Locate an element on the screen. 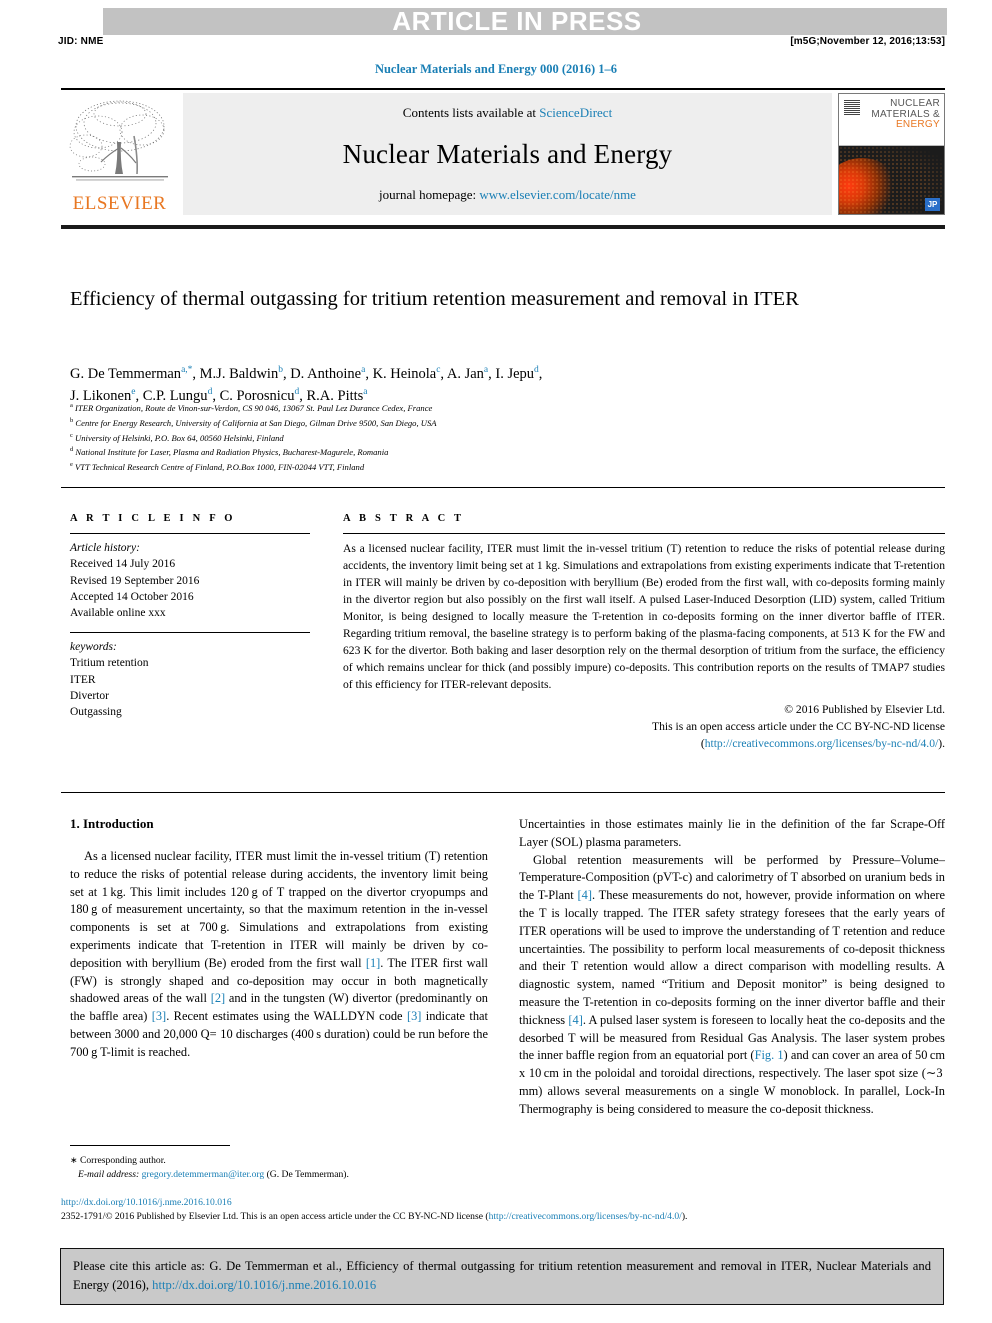  cover-top-band: NUCLEAR MATERIALS & ENERGY is located at coordinates (891, 120).